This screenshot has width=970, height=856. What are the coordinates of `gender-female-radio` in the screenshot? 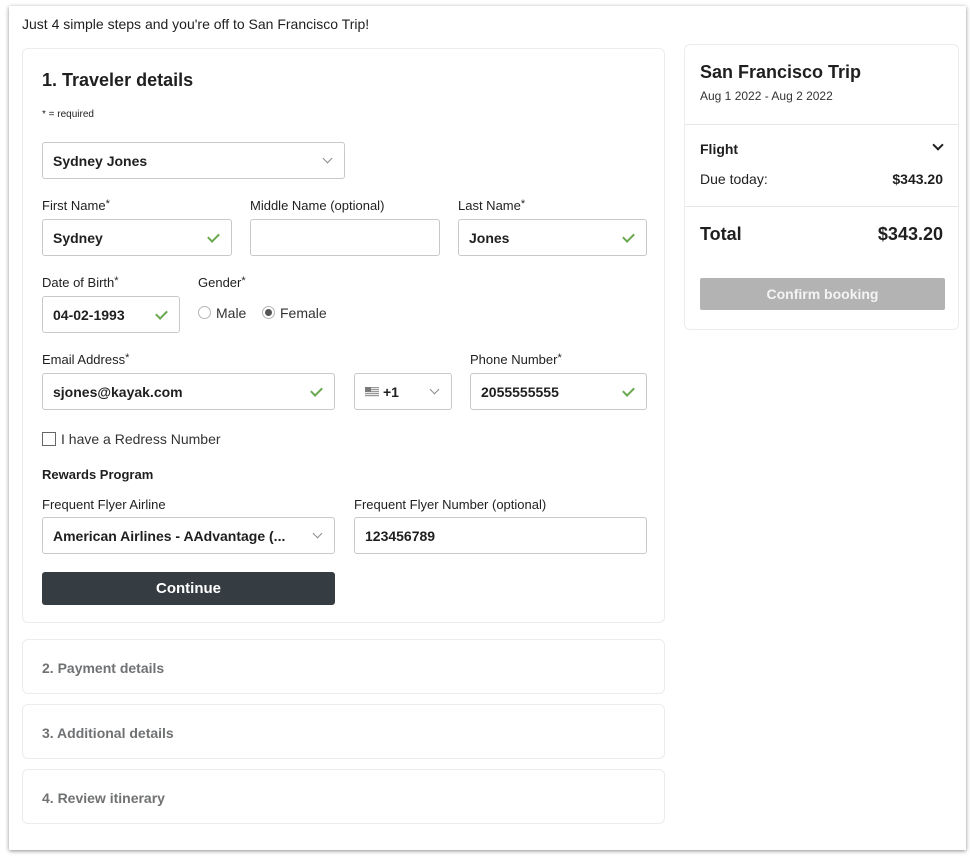 It's located at (268, 312).